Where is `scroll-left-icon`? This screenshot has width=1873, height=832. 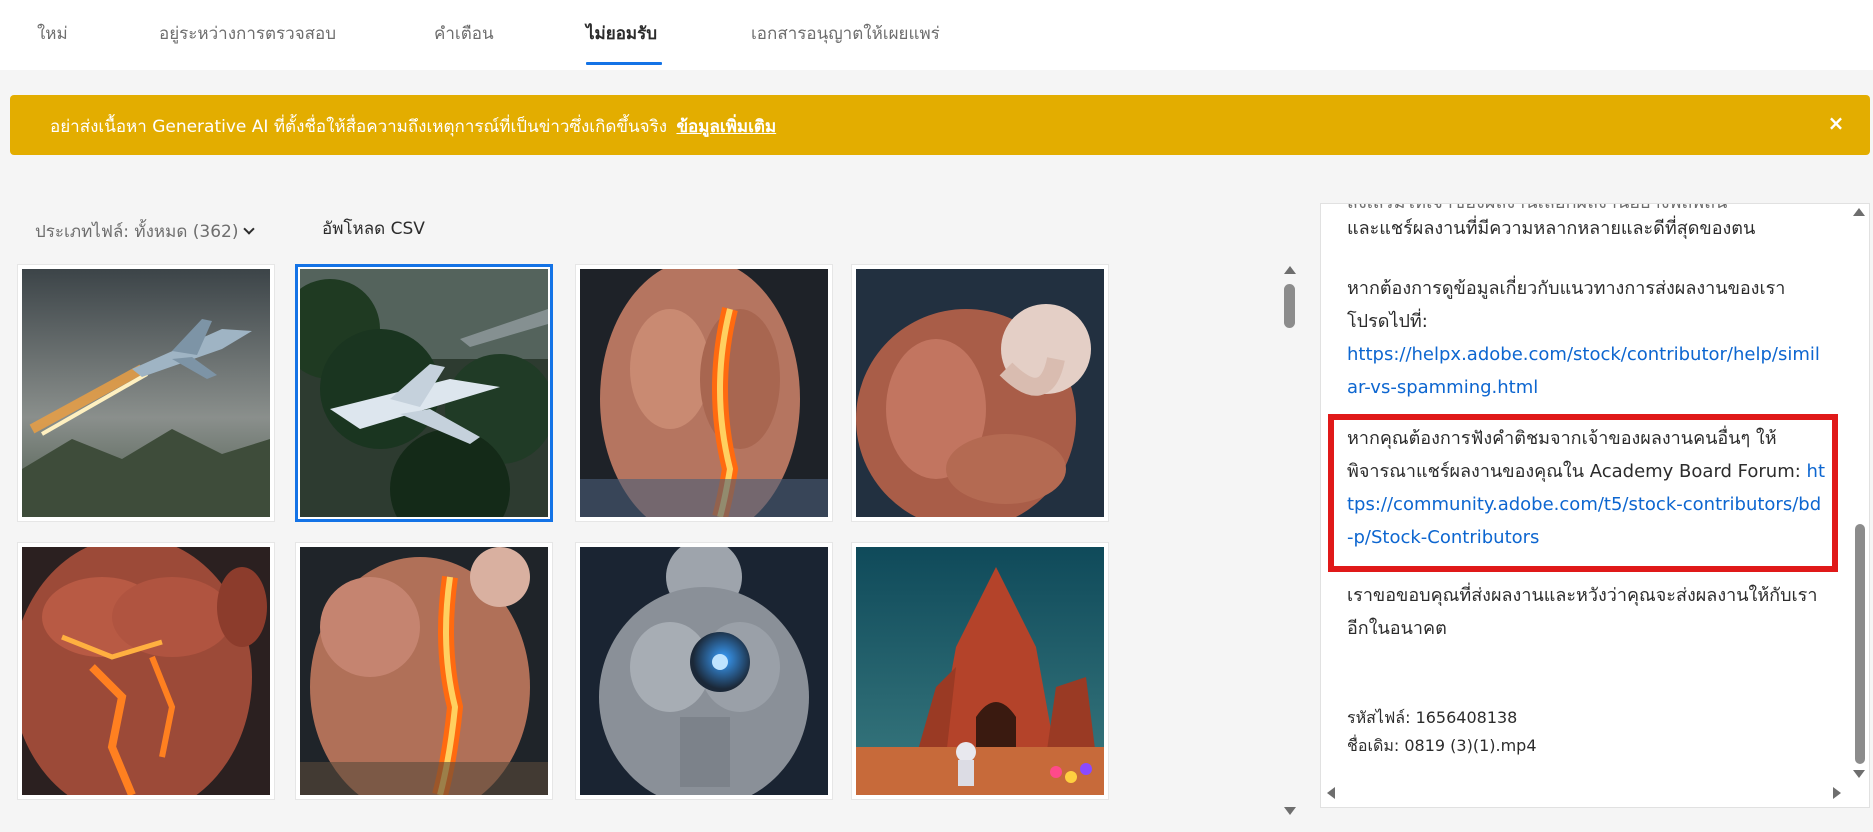 scroll-left-icon is located at coordinates (1331, 793).